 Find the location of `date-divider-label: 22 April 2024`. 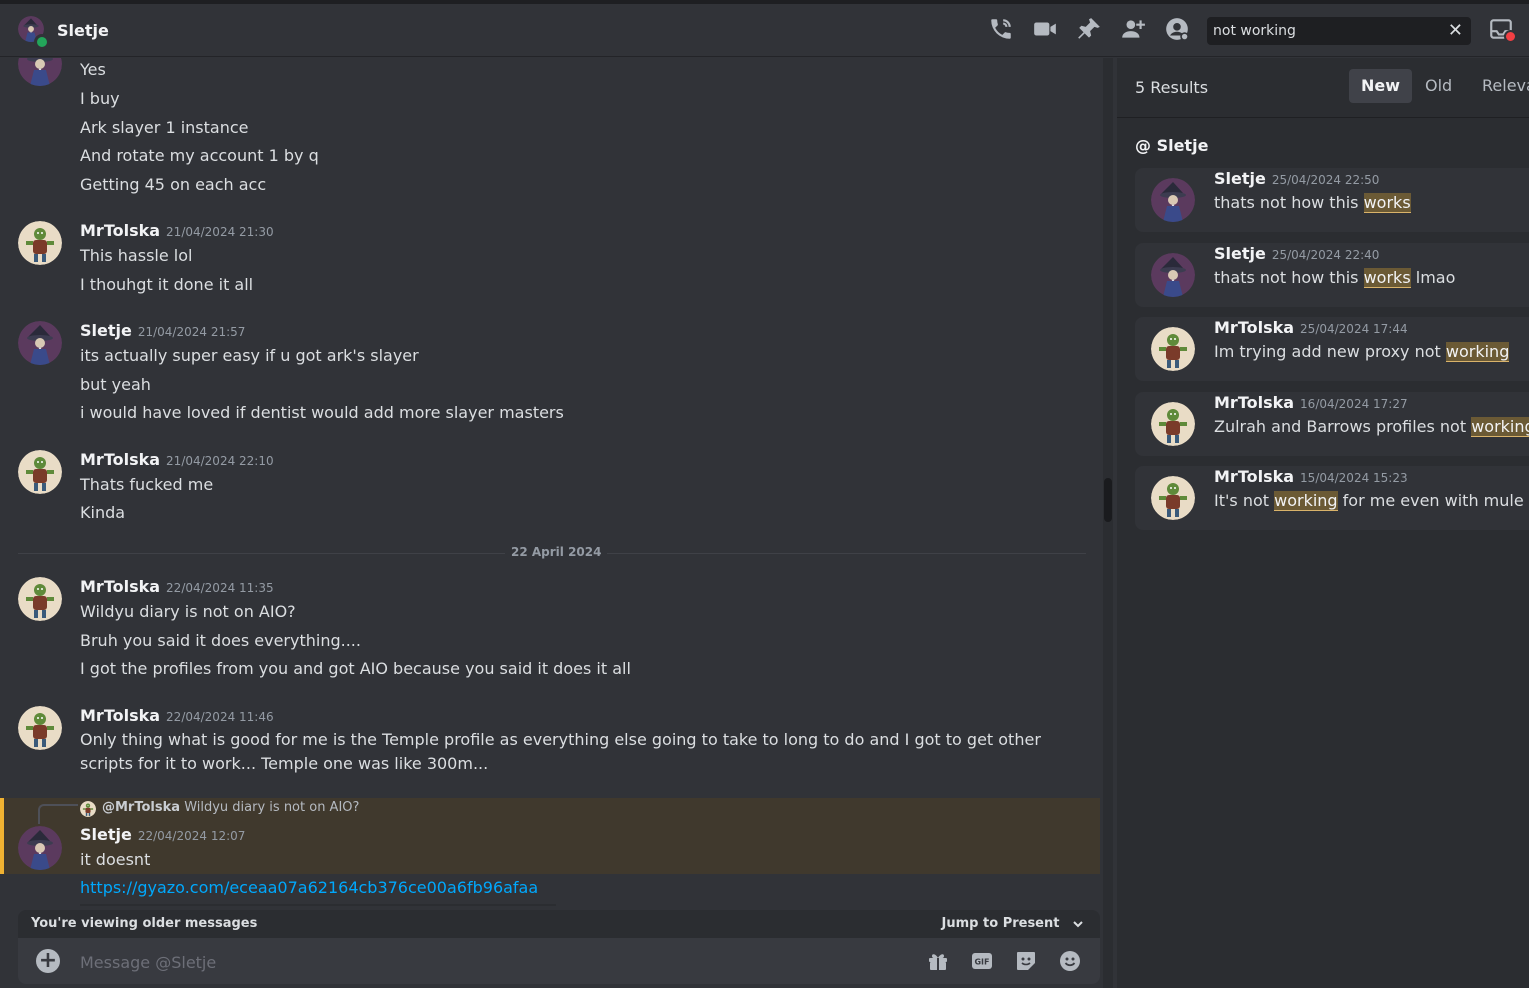

date-divider-label: 22 April 2024 is located at coordinates (556, 552).